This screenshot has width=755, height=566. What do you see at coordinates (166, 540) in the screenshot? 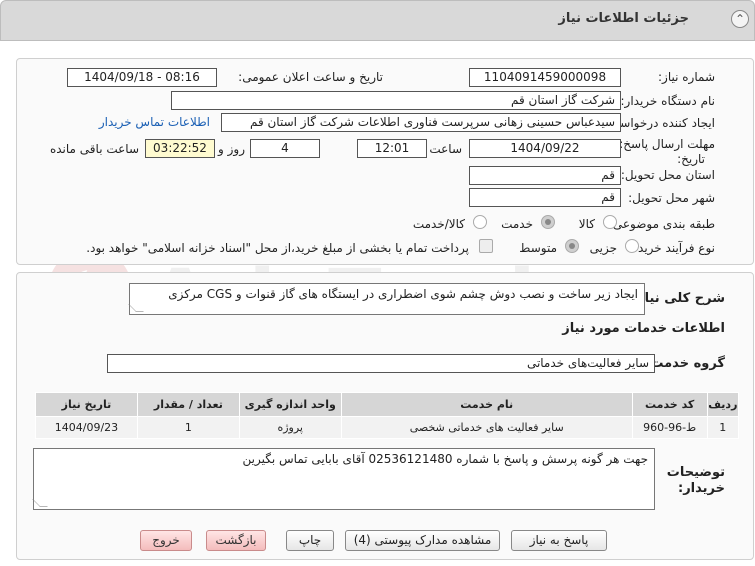
I see `exit-button: خروج` at bounding box center [166, 540].